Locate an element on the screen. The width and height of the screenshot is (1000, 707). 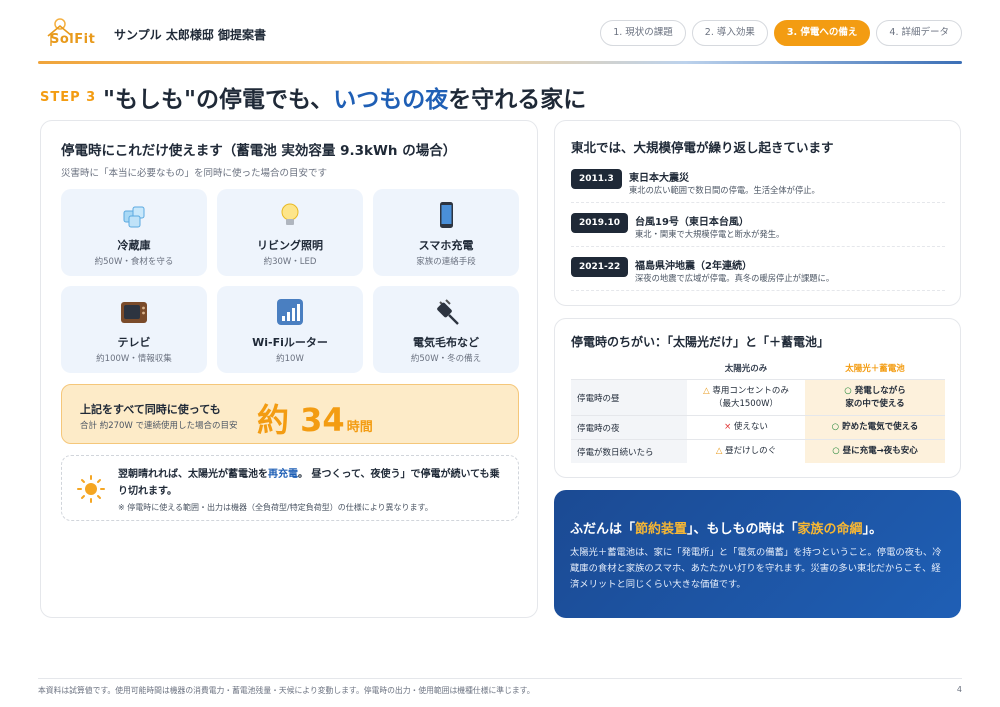
smartphone-icon is located at coordinates (446, 215).